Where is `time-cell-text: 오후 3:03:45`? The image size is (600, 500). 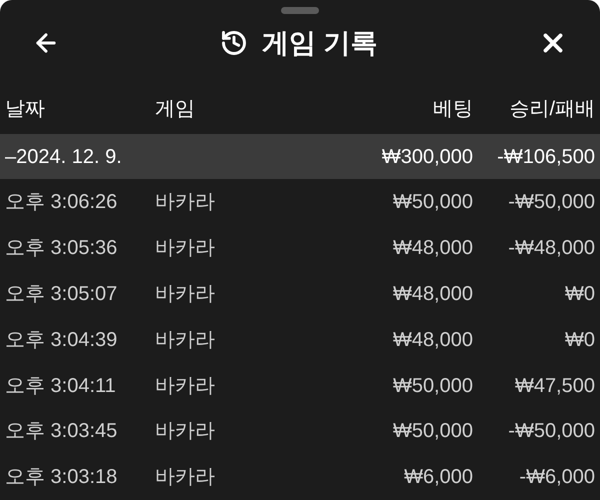
time-cell-text: 오후 3:03:45 is located at coordinates (61, 431).